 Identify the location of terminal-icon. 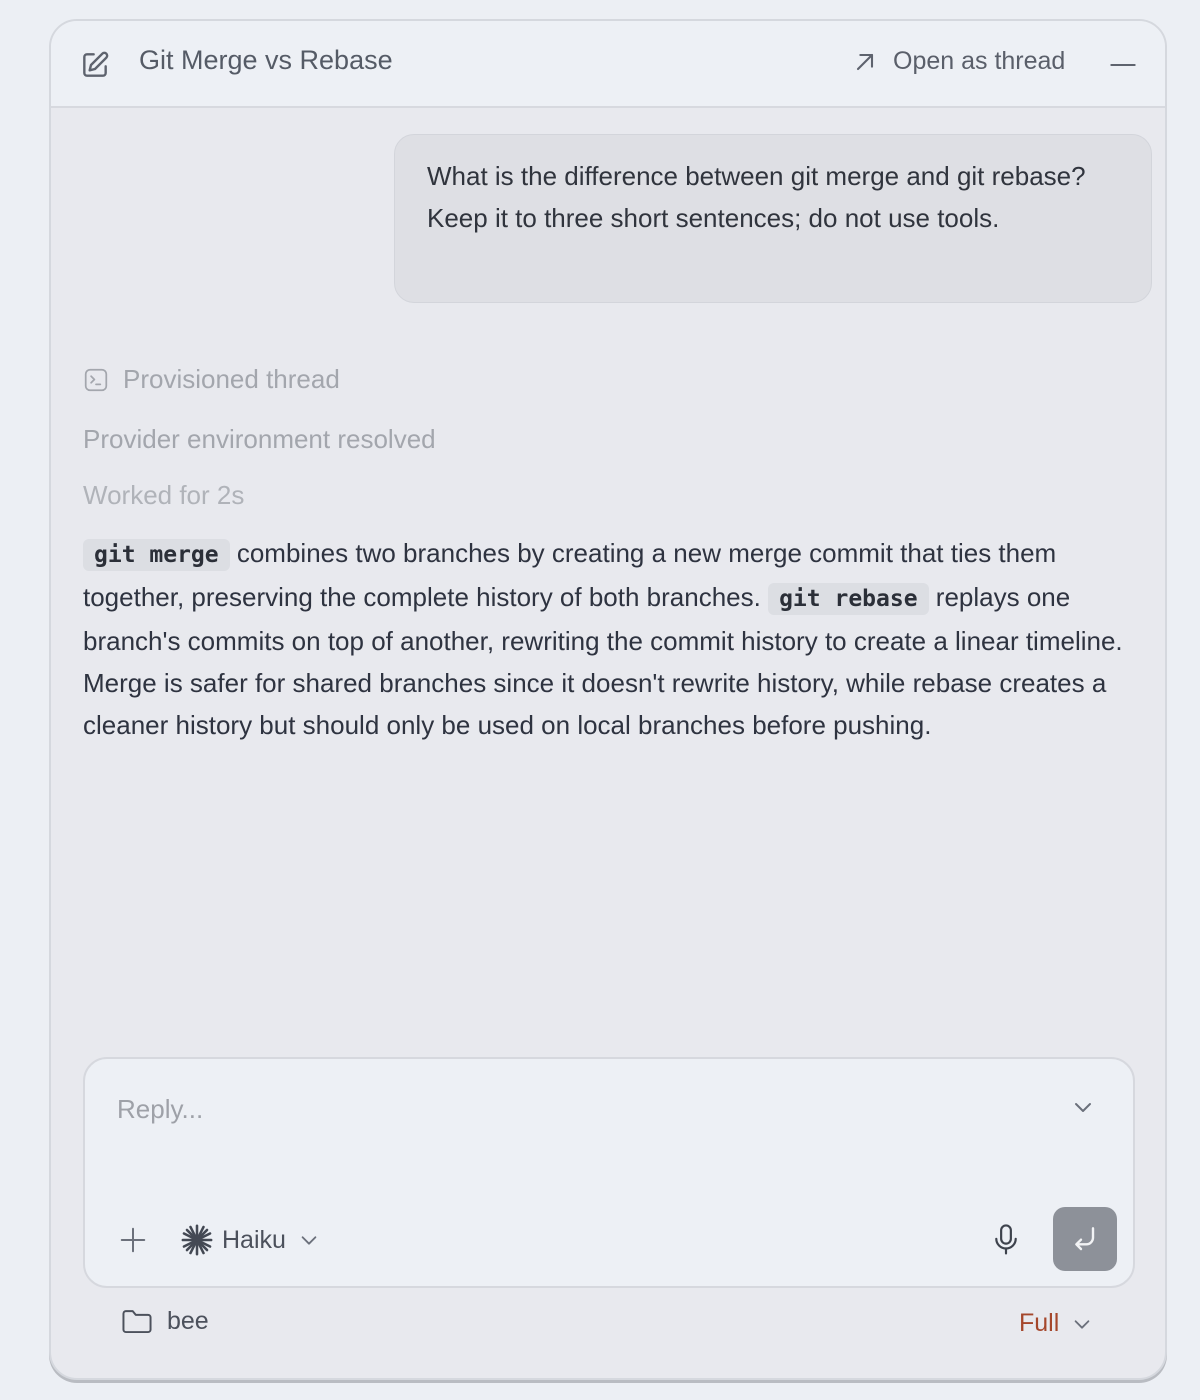
(96, 379).